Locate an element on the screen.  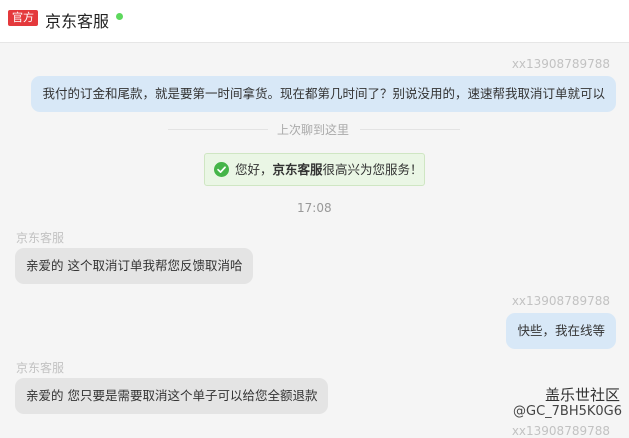
message-bubble-user: 快些，我在线等 is located at coordinates (561, 331).